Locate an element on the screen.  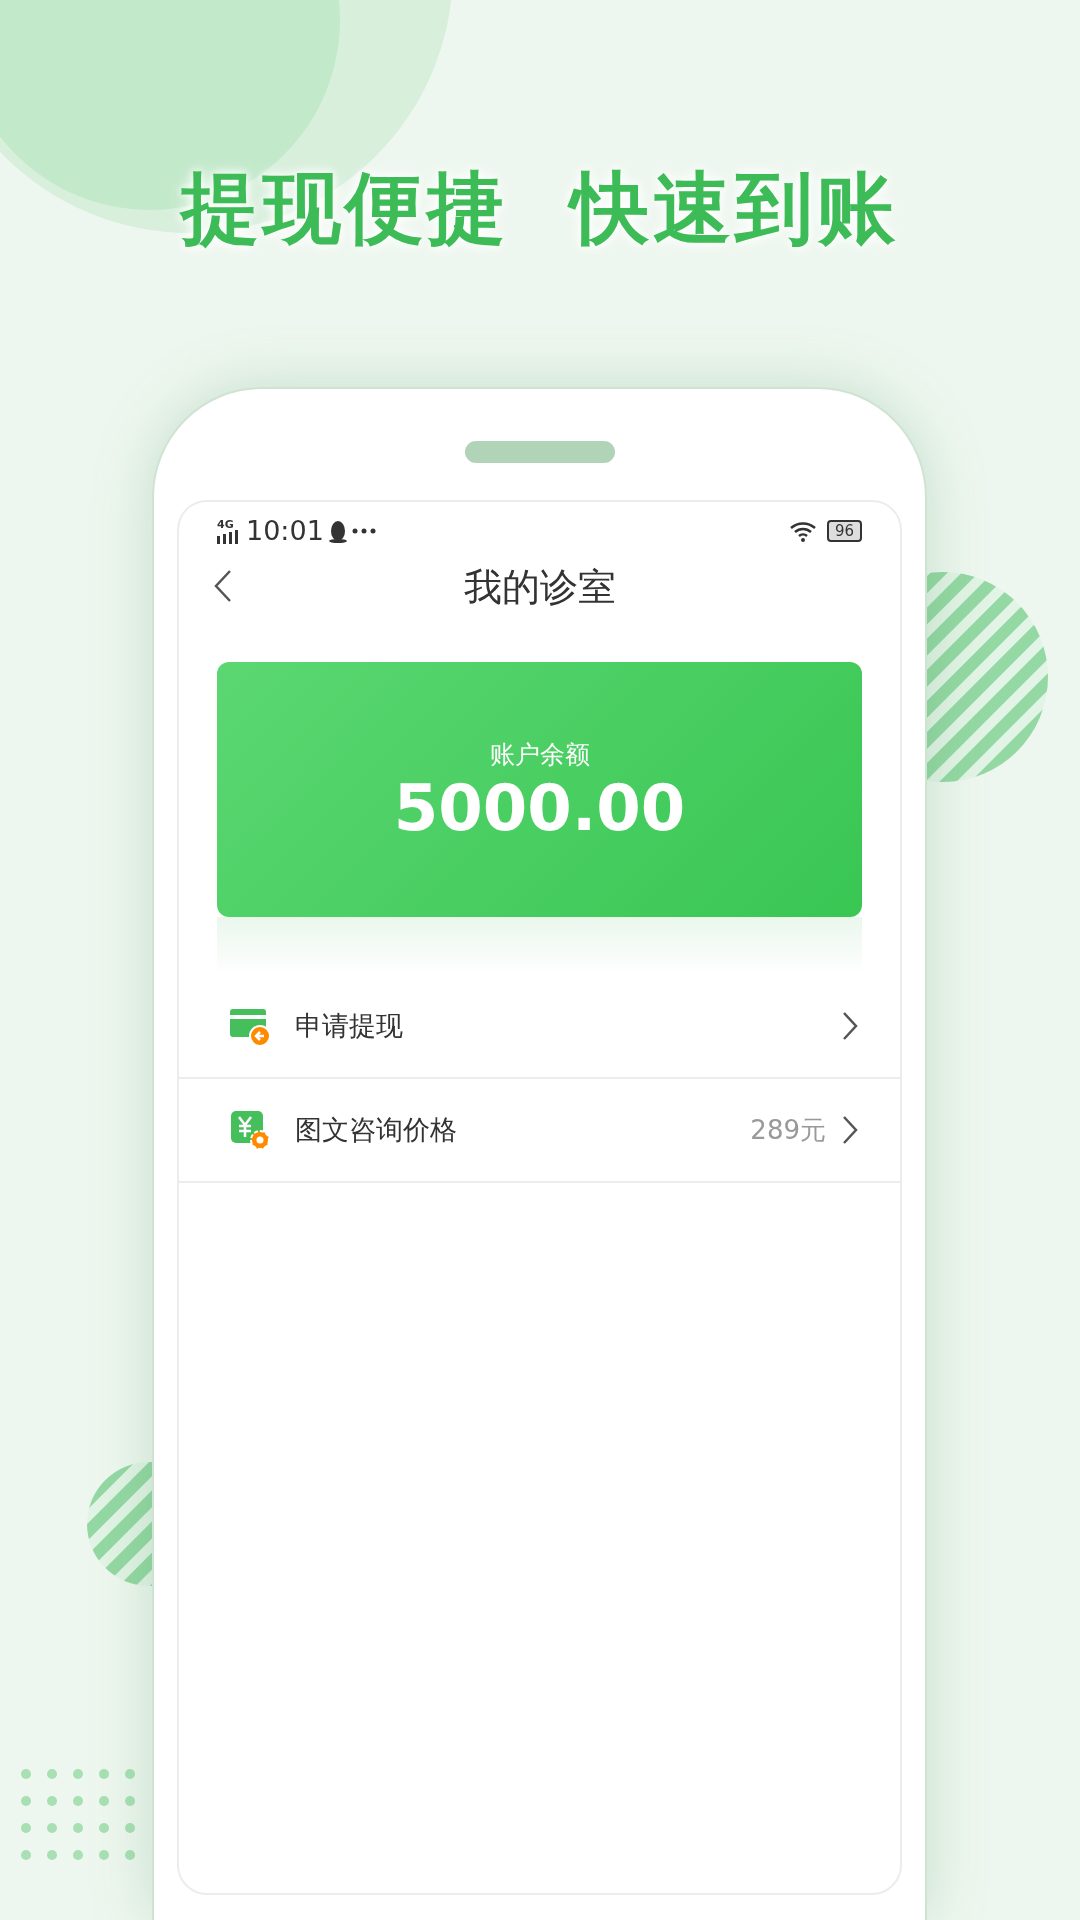
penguin-icon is located at coordinates (337, 531).